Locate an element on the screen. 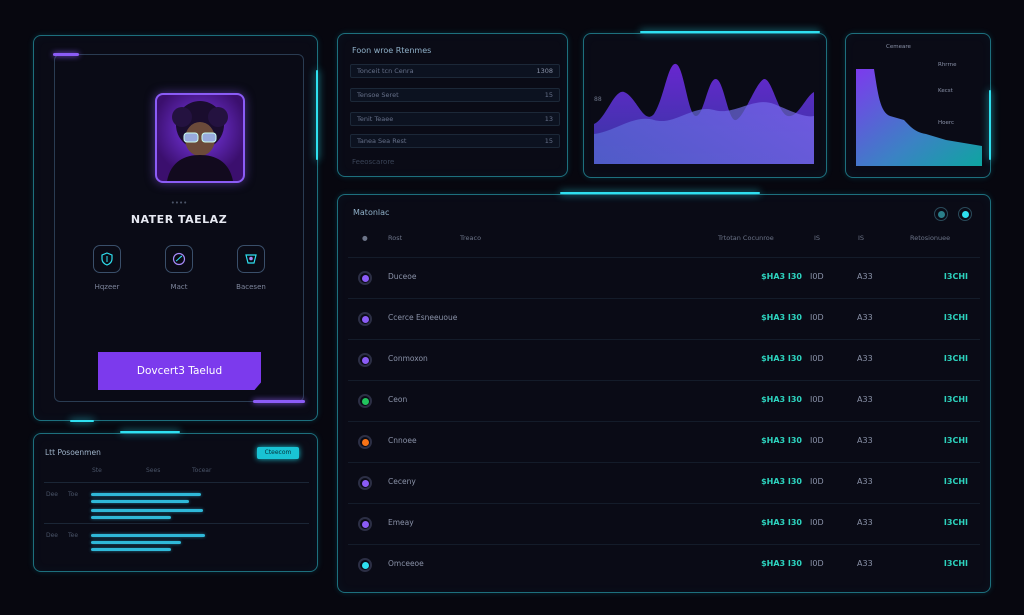  table-row: Emeay $HA3 I30 I0D A33 I3CHI is located at coordinates (664, 524).